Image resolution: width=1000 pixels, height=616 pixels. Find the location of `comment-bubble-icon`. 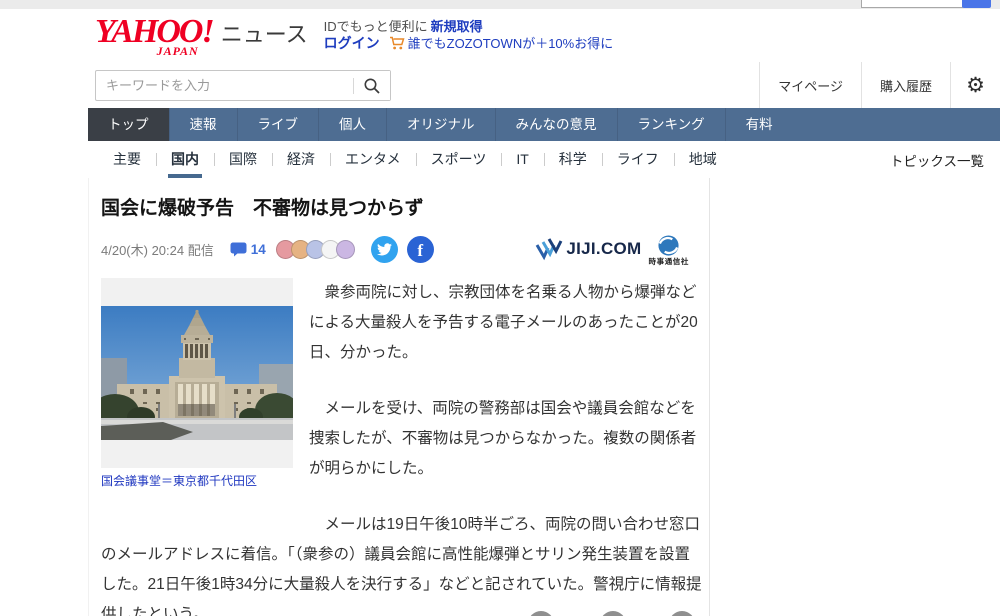

comment-bubble-icon is located at coordinates (238, 249).